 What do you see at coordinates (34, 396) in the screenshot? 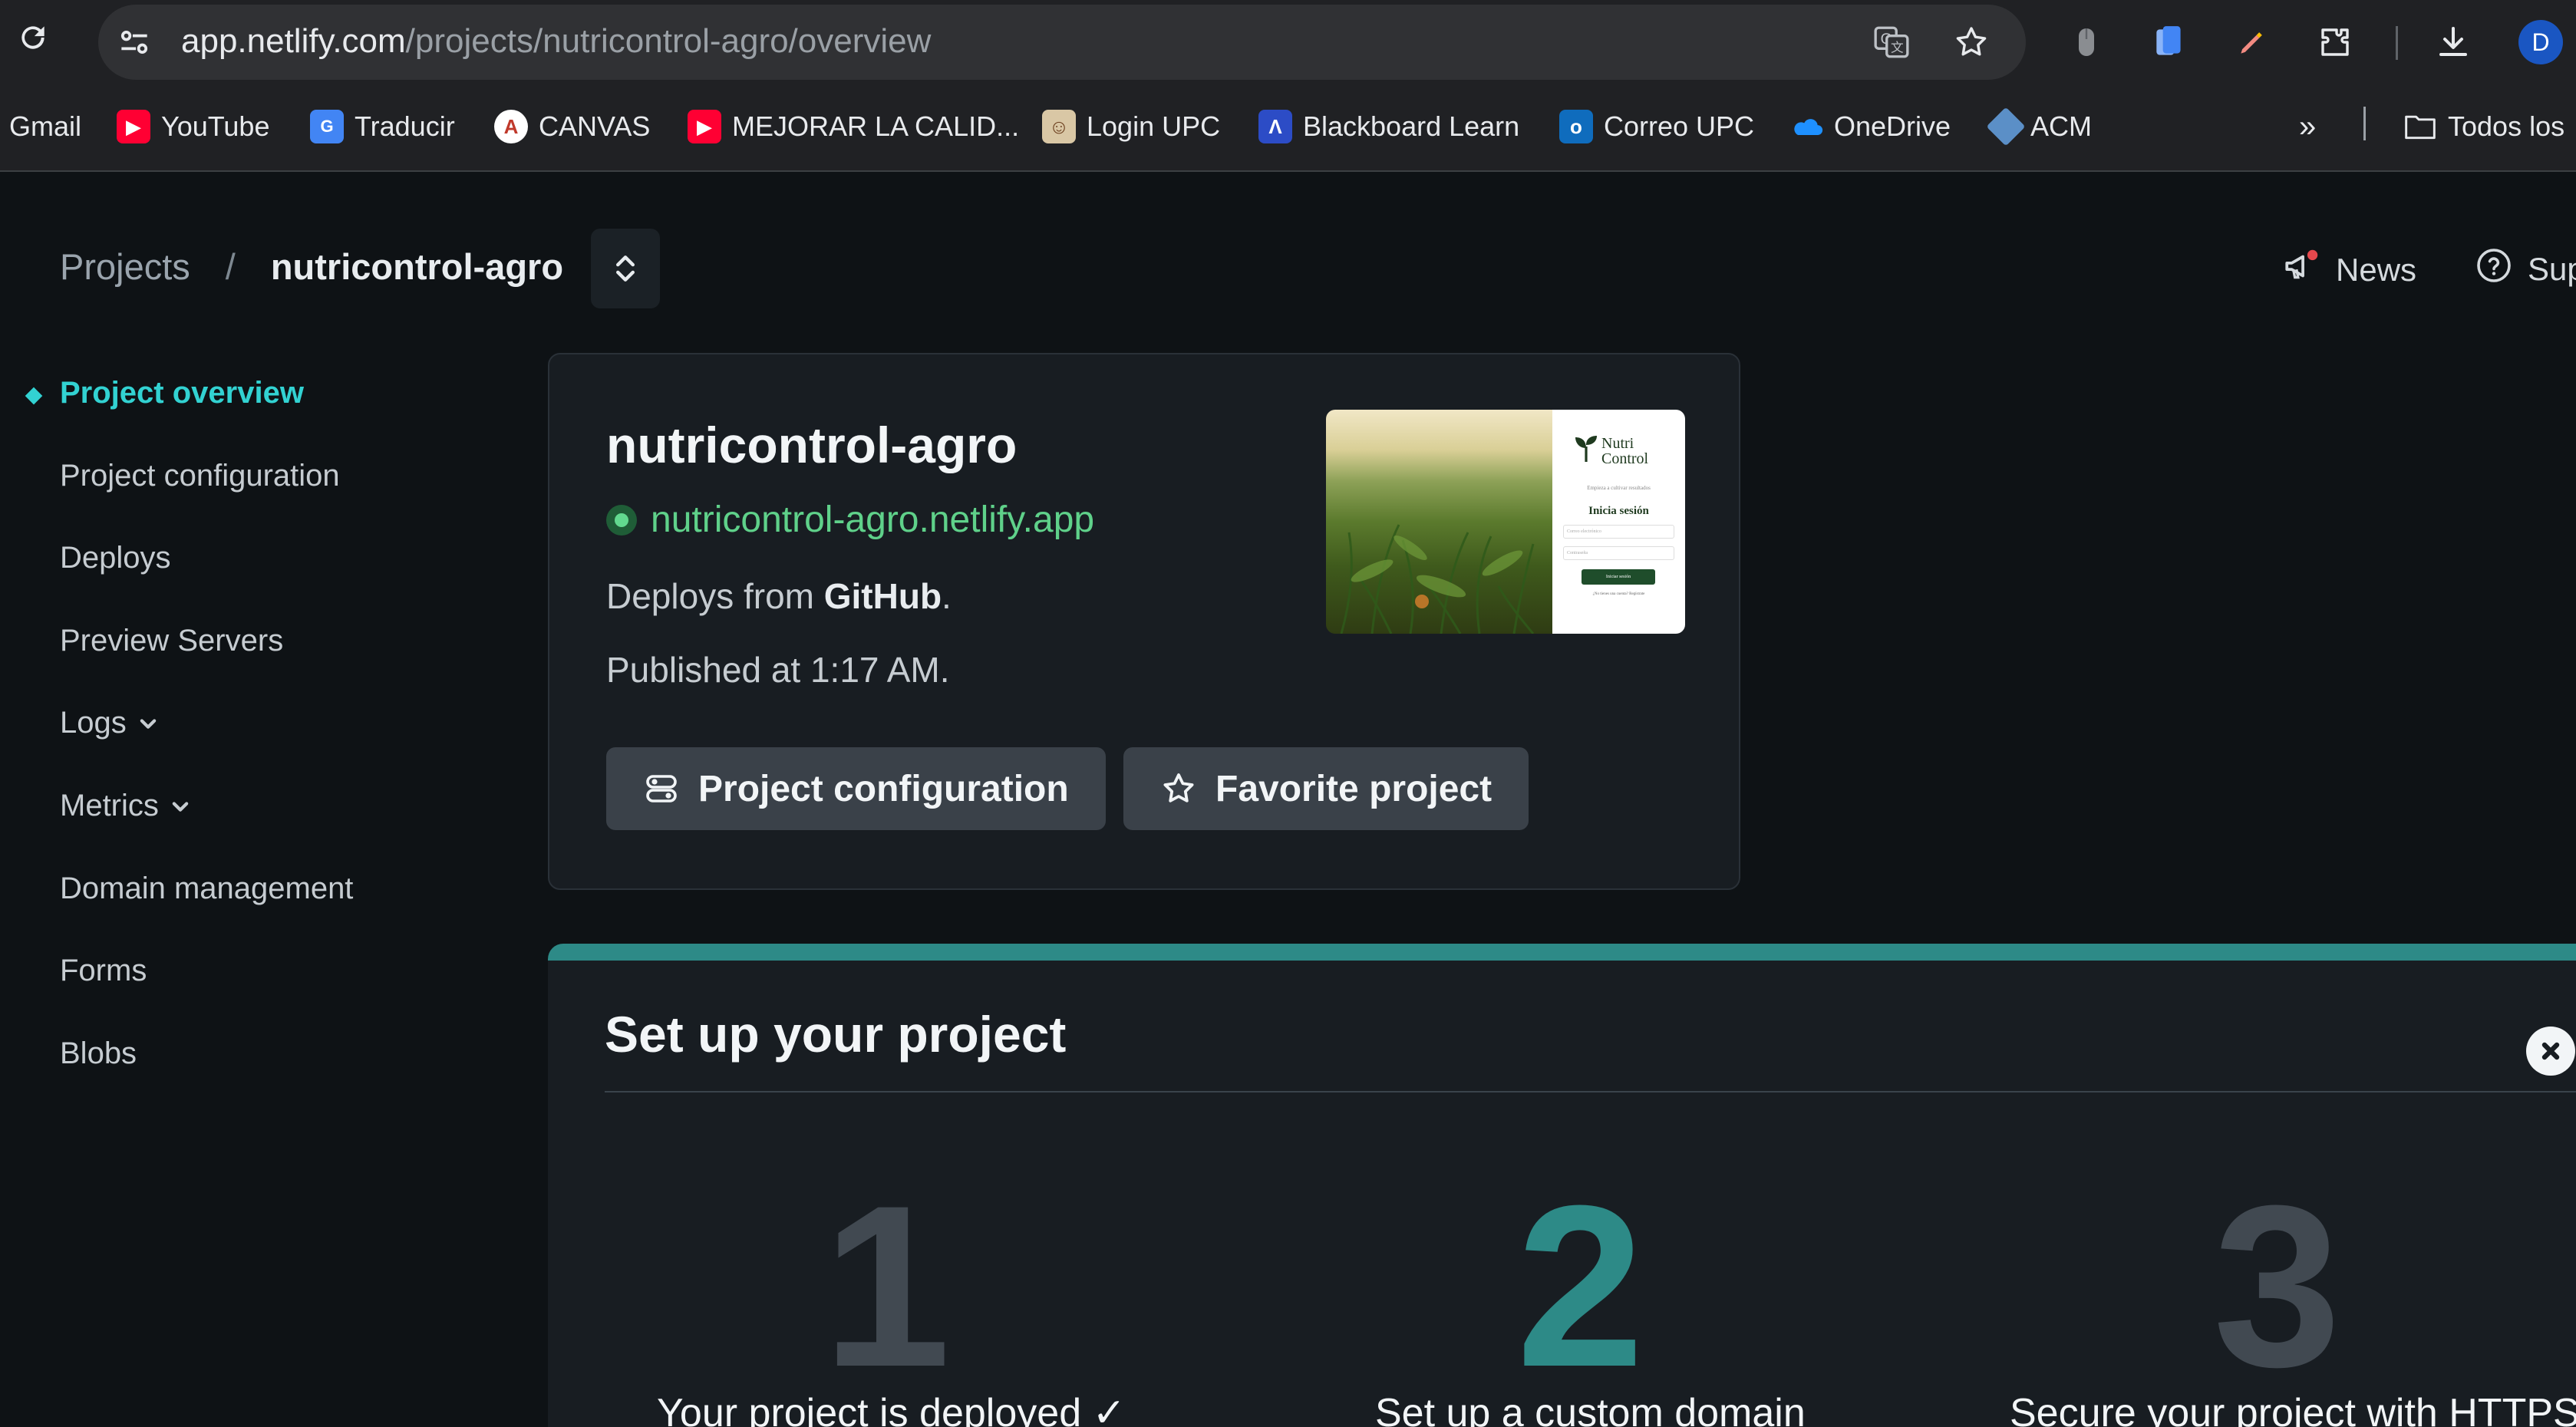
I see `active-indicator` at bounding box center [34, 396].